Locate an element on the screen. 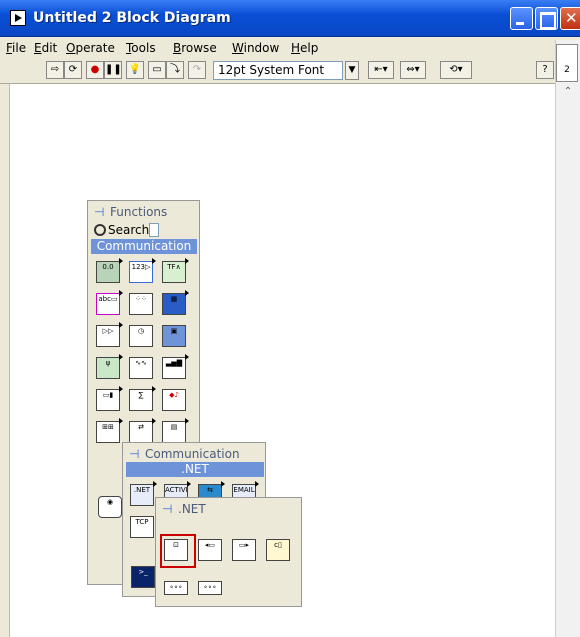 Image resolution: width=580 pixels, height=637 pixels. graphics-sound-icon: ⊞⊞ is located at coordinates (108, 432).